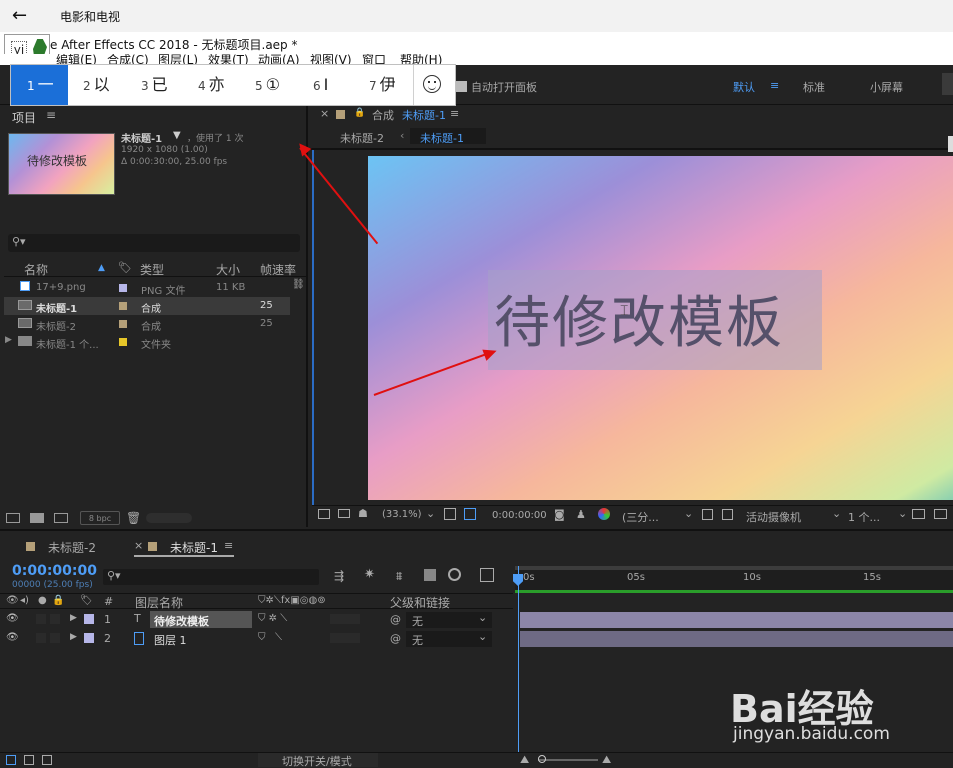  What do you see at coordinates (177, 135) in the screenshot?
I see `dropdown-arrow-icon: ▼` at bounding box center [177, 135].